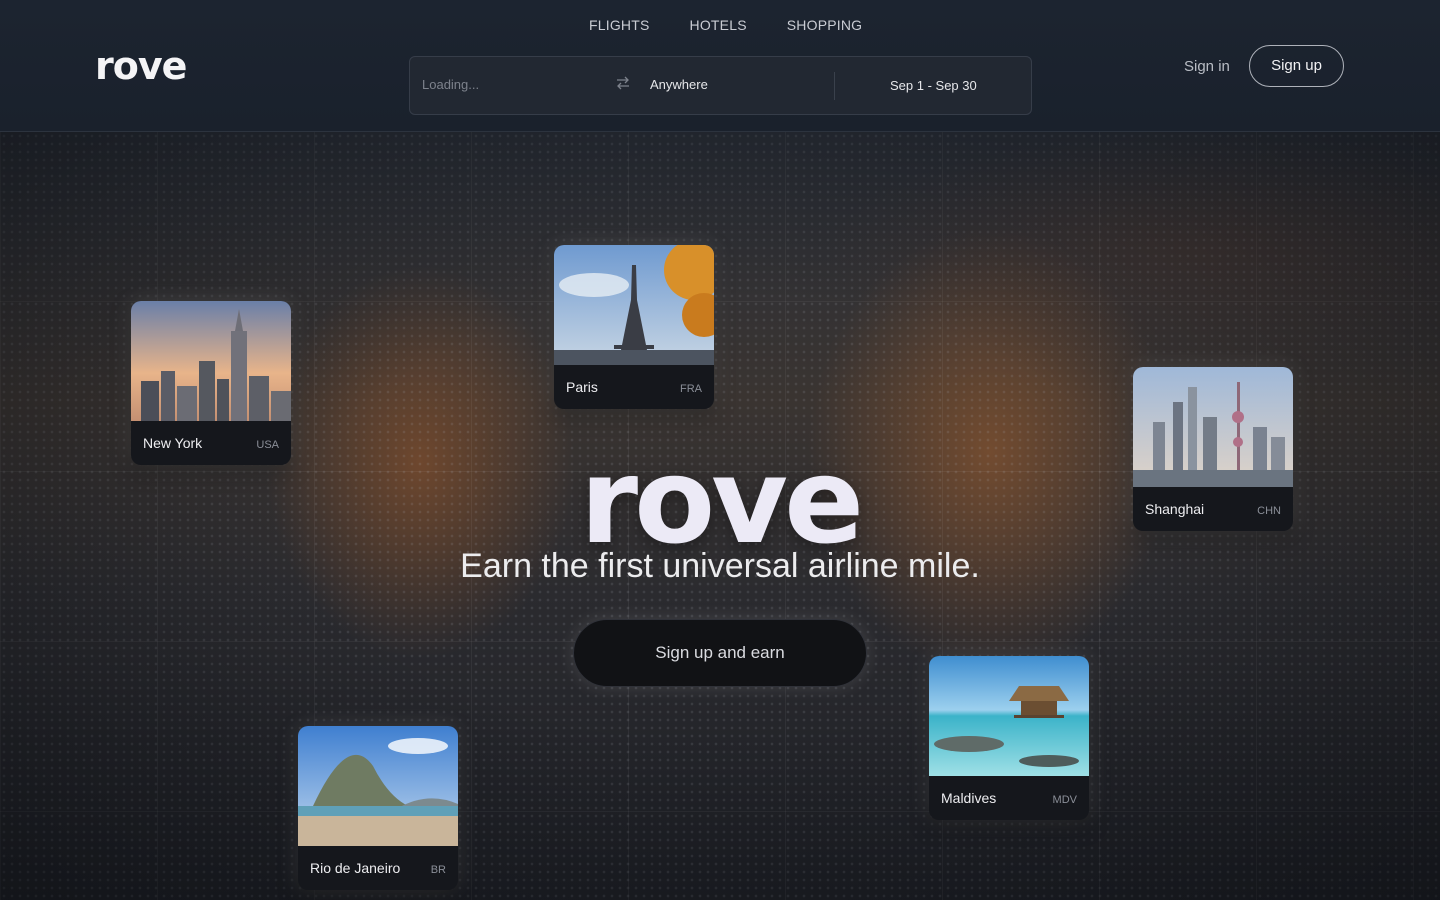 The width and height of the screenshot is (1440, 900). Describe the element at coordinates (825, 25) in the screenshot. I see `nav-shopping: SHOPPING` at that location.